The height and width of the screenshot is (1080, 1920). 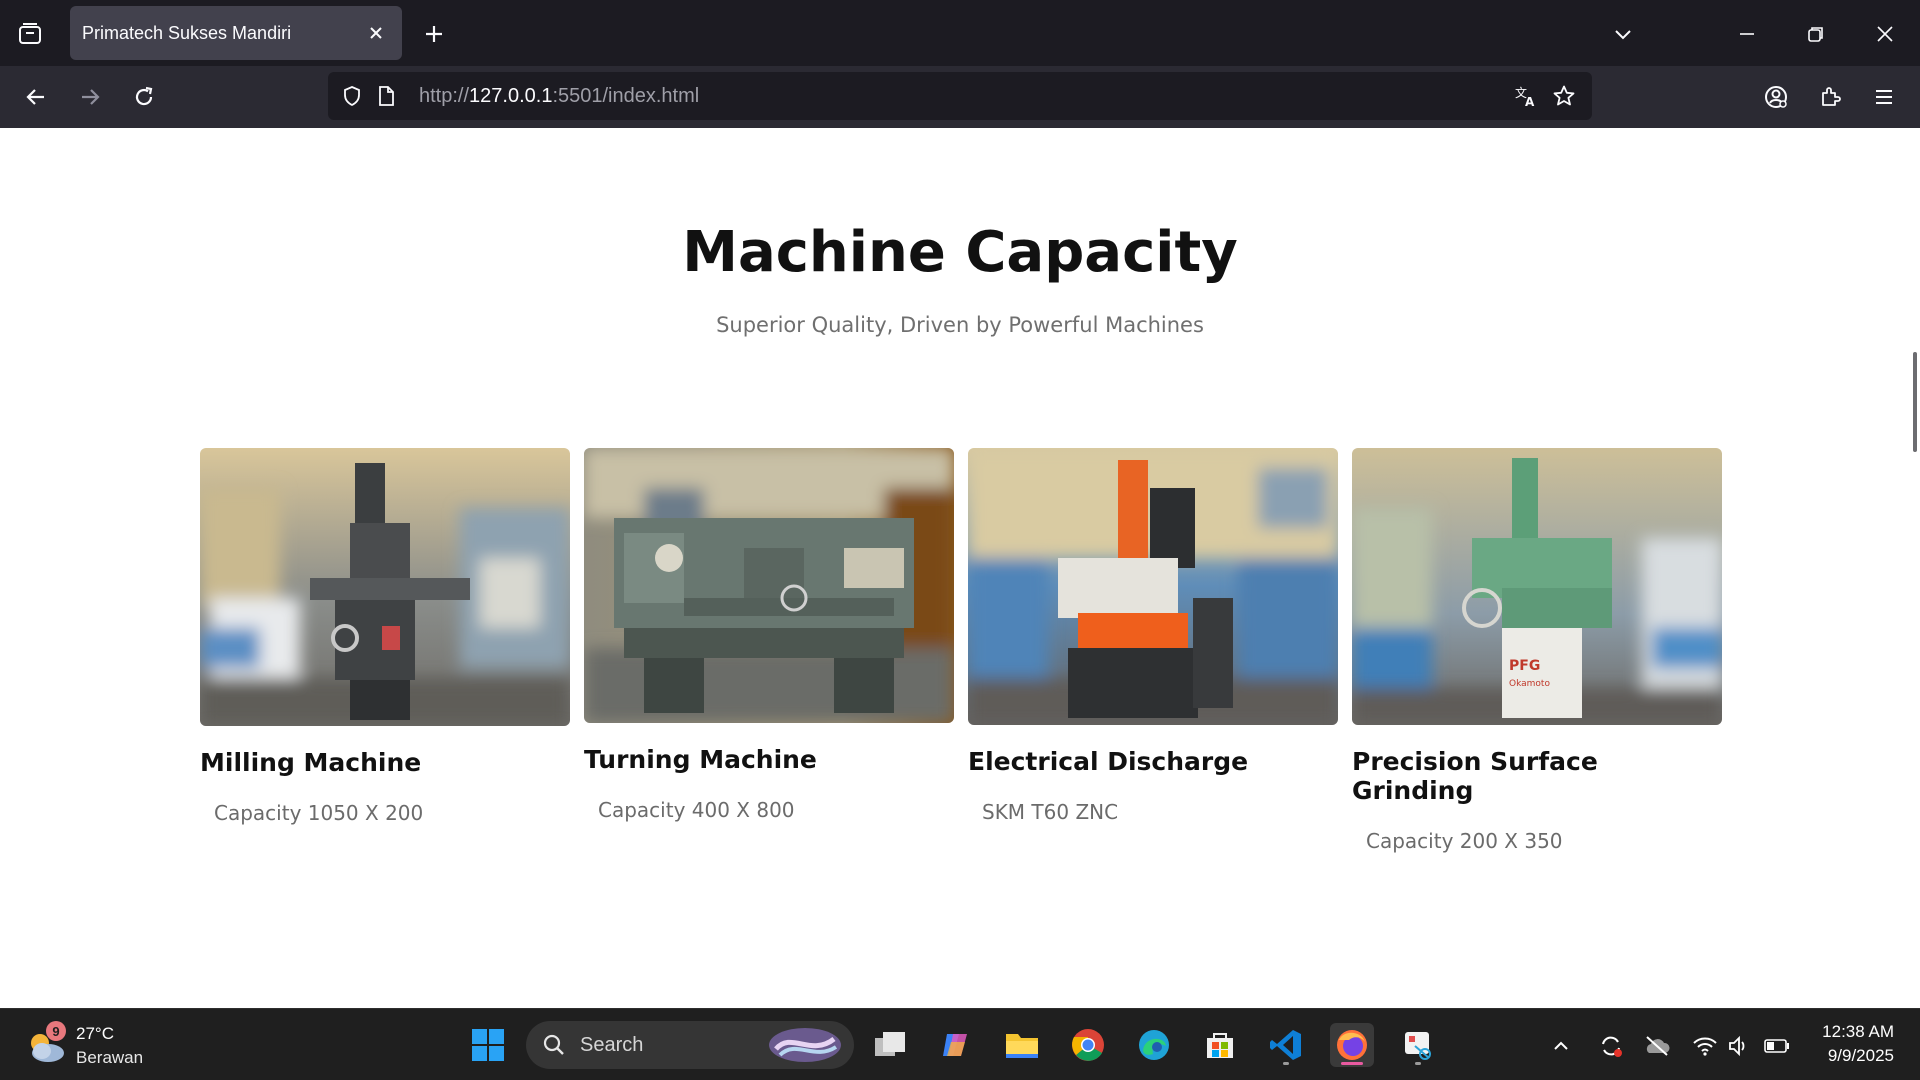 I want to click on url-text: http://127.0.0.1:5501/index.html, so click(x=559, y=96).